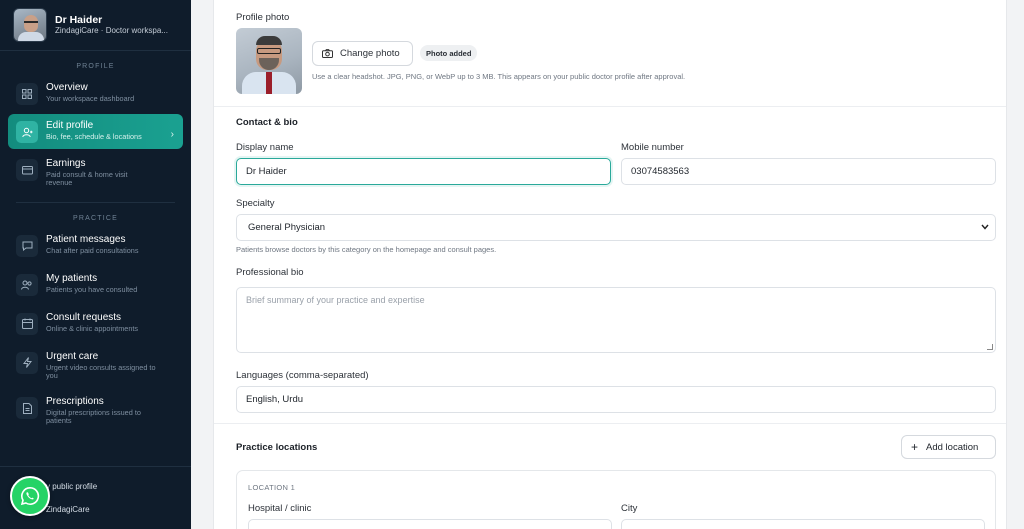 Image resolution: width=1024 pixels, height=529 pixels. Describe the element at coordinates (616, 499) in the screenshot. I see `location-card: LOCATION 1 Hospital / clinic City` at that location.